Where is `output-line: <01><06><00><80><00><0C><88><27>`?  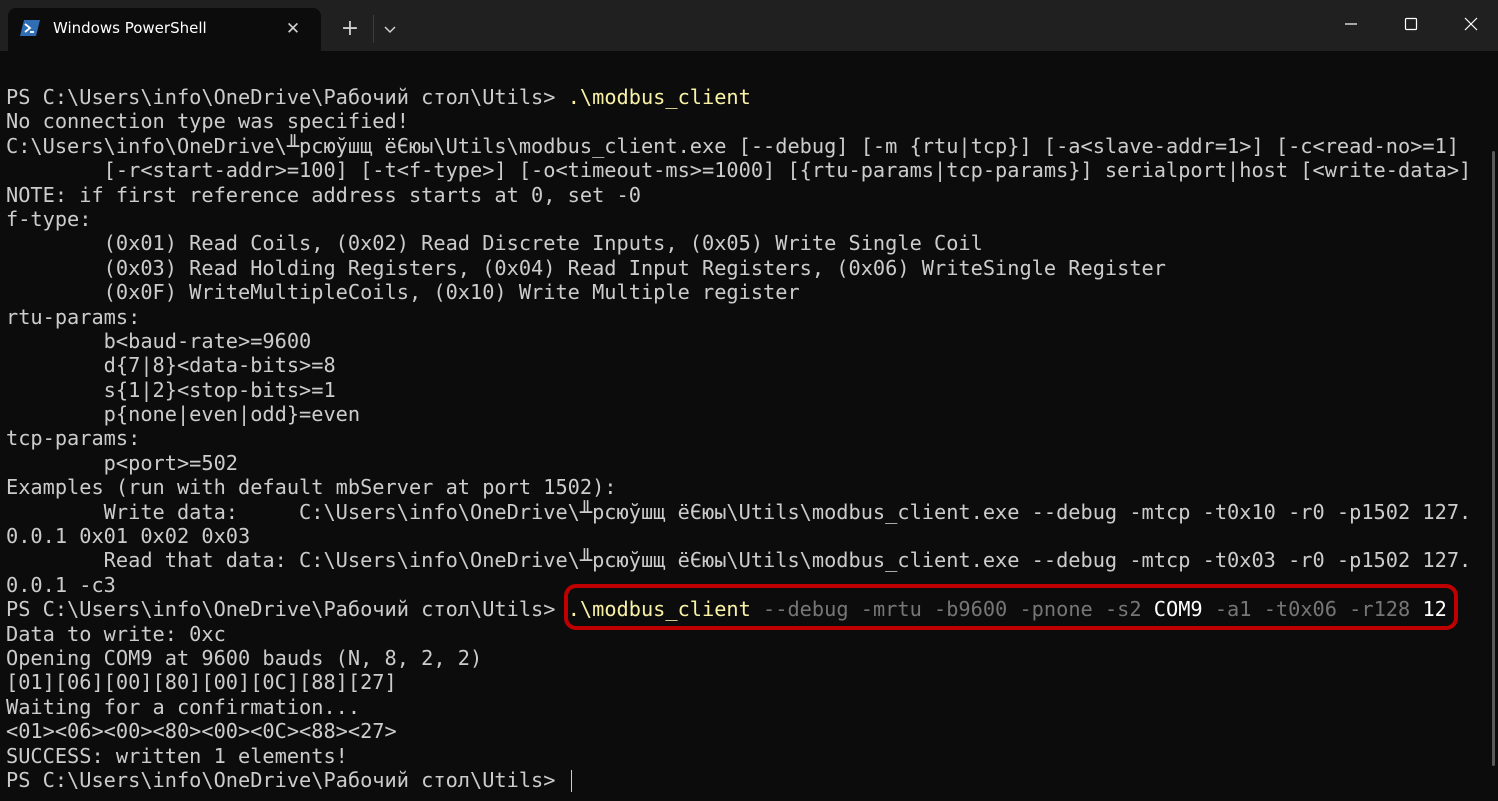 output-line: <01><06><00><80><00><0C><88><27> is located at coordinates (201, 731).